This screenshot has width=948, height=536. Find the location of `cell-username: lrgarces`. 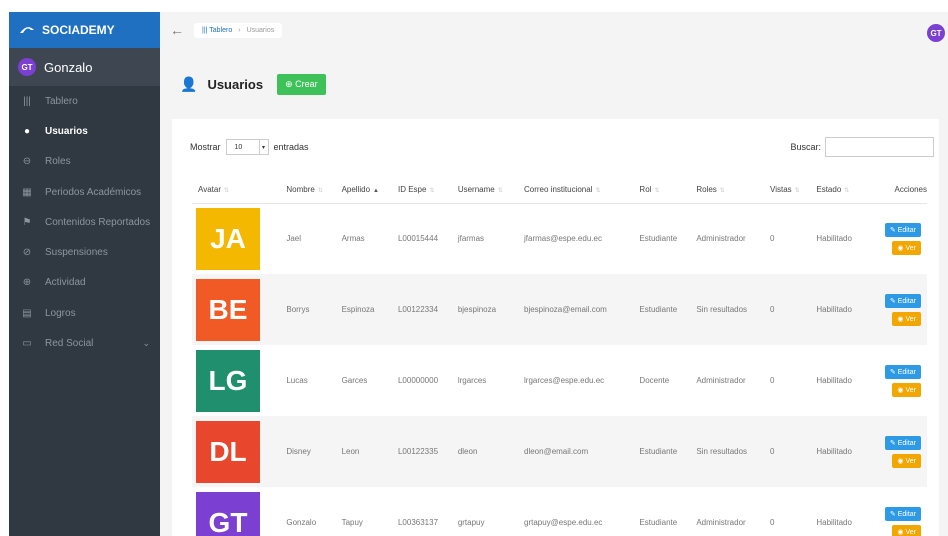

cell-username: lrgarces is located at coordinates (472, 380).